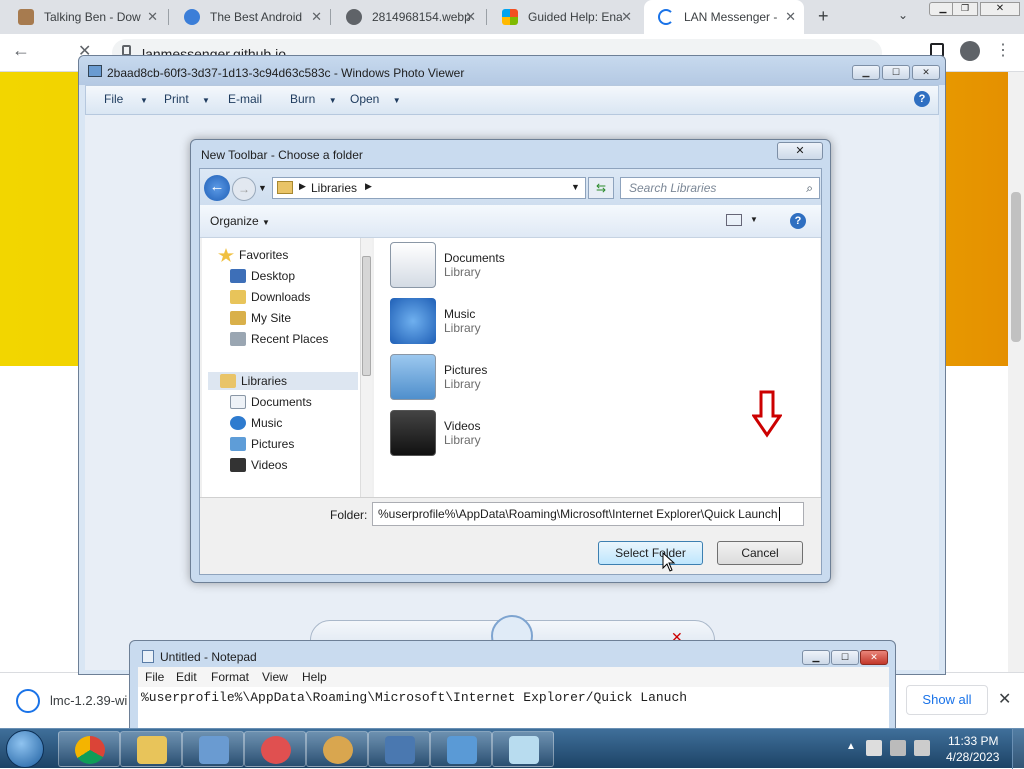 This screenshot has height=769, width=1024. I want to click on menu-kebab-icon: ⋮, so click(1003, 50).